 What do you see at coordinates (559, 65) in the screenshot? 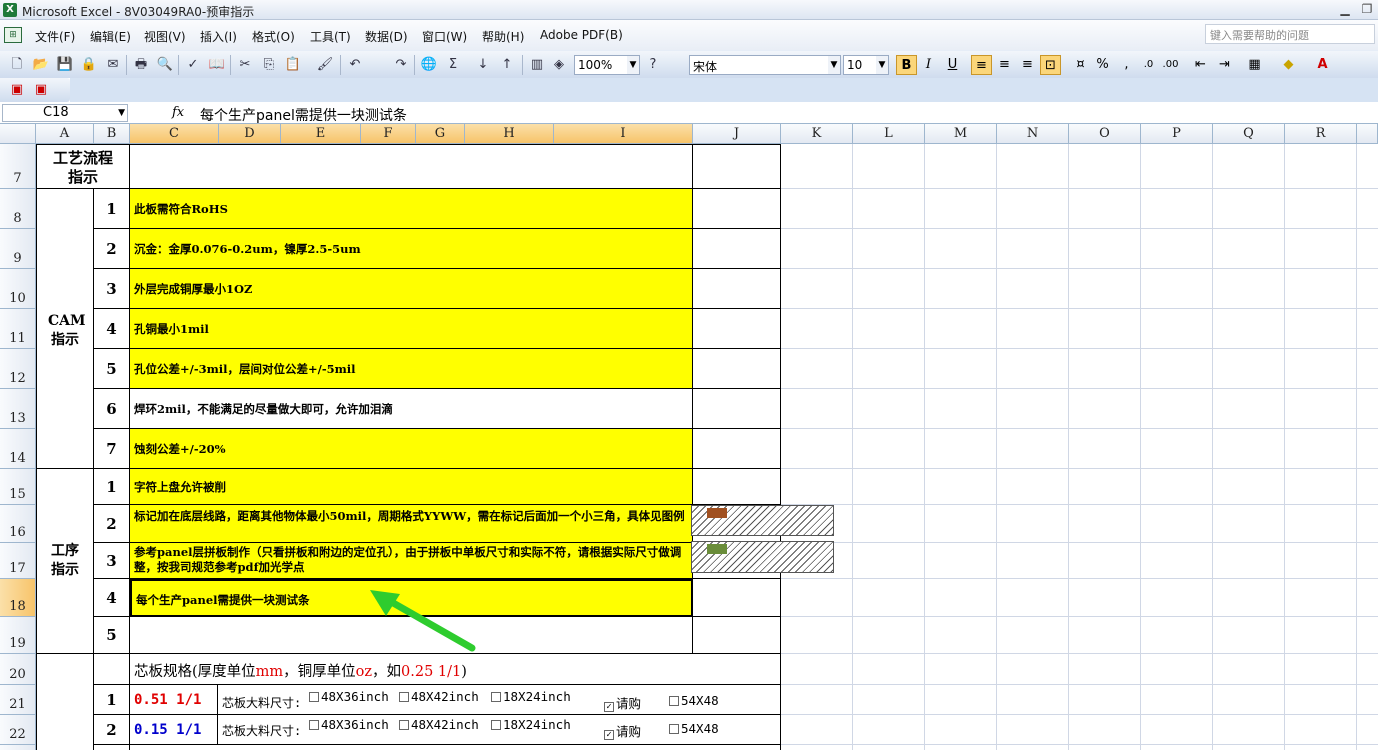
I see `drawing-icon: ◈` at bounding box center [559, 65].